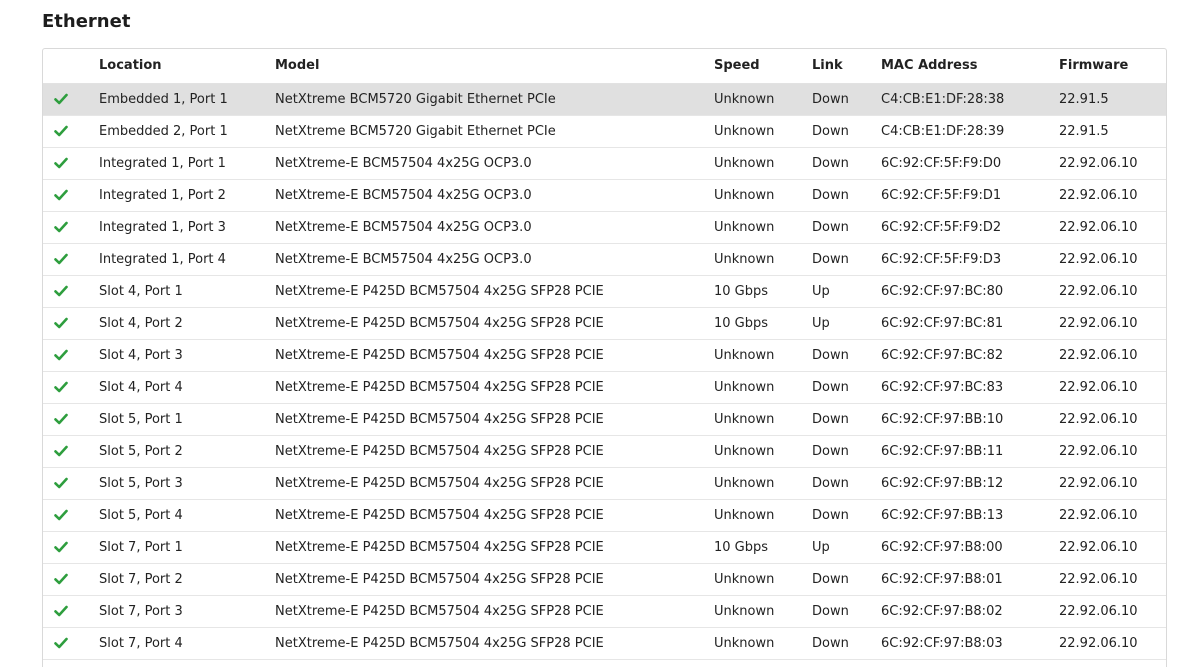  I want to click on location-cell: Slot 7, Port 1, so click(141, 547).